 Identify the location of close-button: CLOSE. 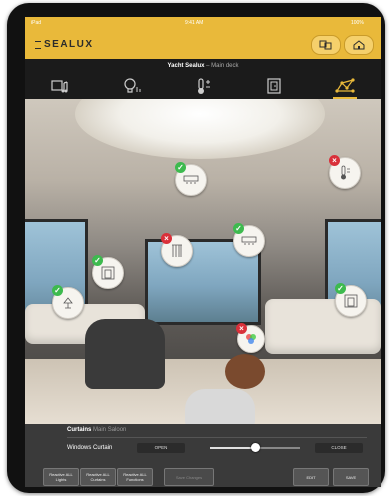
(339, 448).